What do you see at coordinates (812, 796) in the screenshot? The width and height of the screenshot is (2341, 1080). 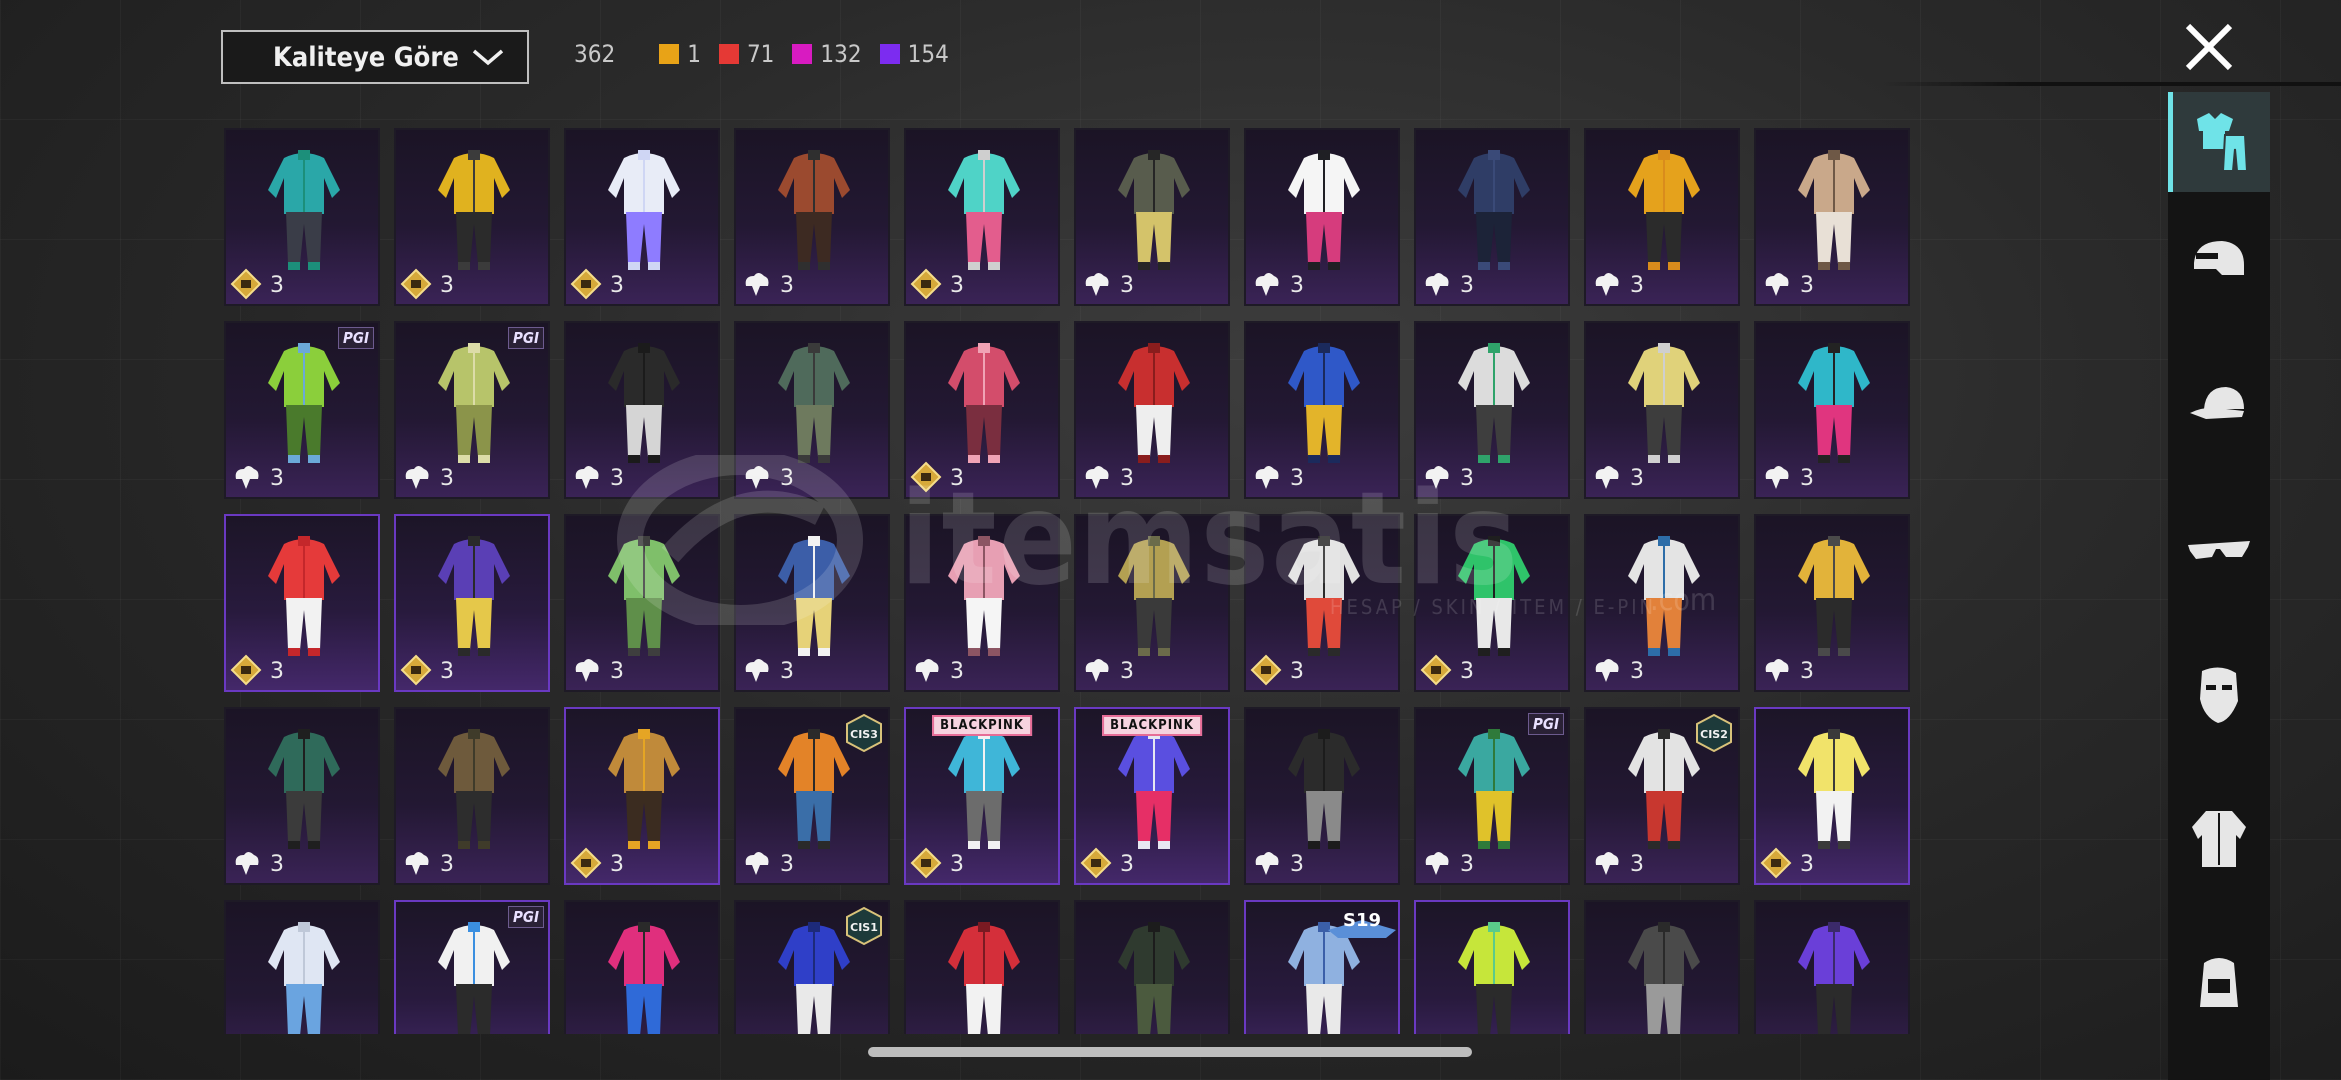 I see `inventory-item: 3 CIS3` at bounding box center [812, 796].